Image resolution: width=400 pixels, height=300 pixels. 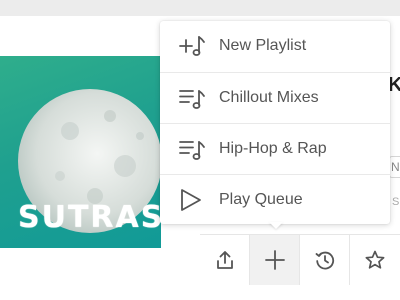 I want to click on history-icon, so click(x=324, y=260).